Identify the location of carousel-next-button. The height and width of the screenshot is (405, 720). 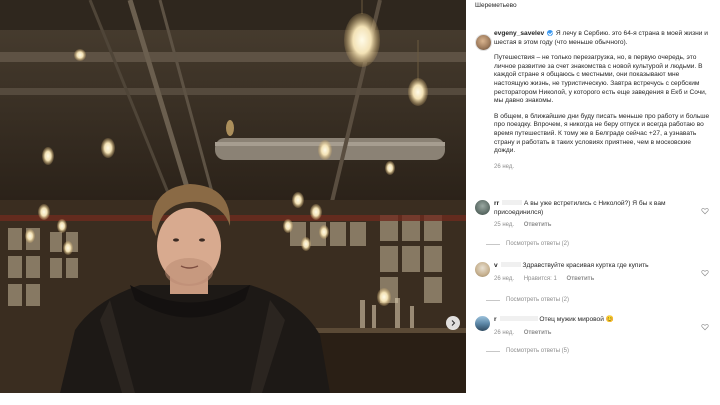
(453, 323).